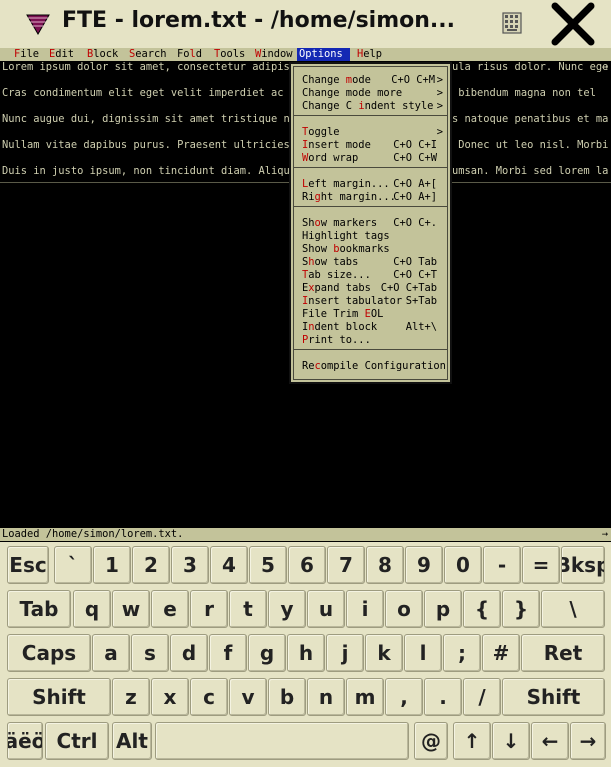 This screenshot has width=611, height=767. I want to click on key-escape: Esc, so click(28, 565).